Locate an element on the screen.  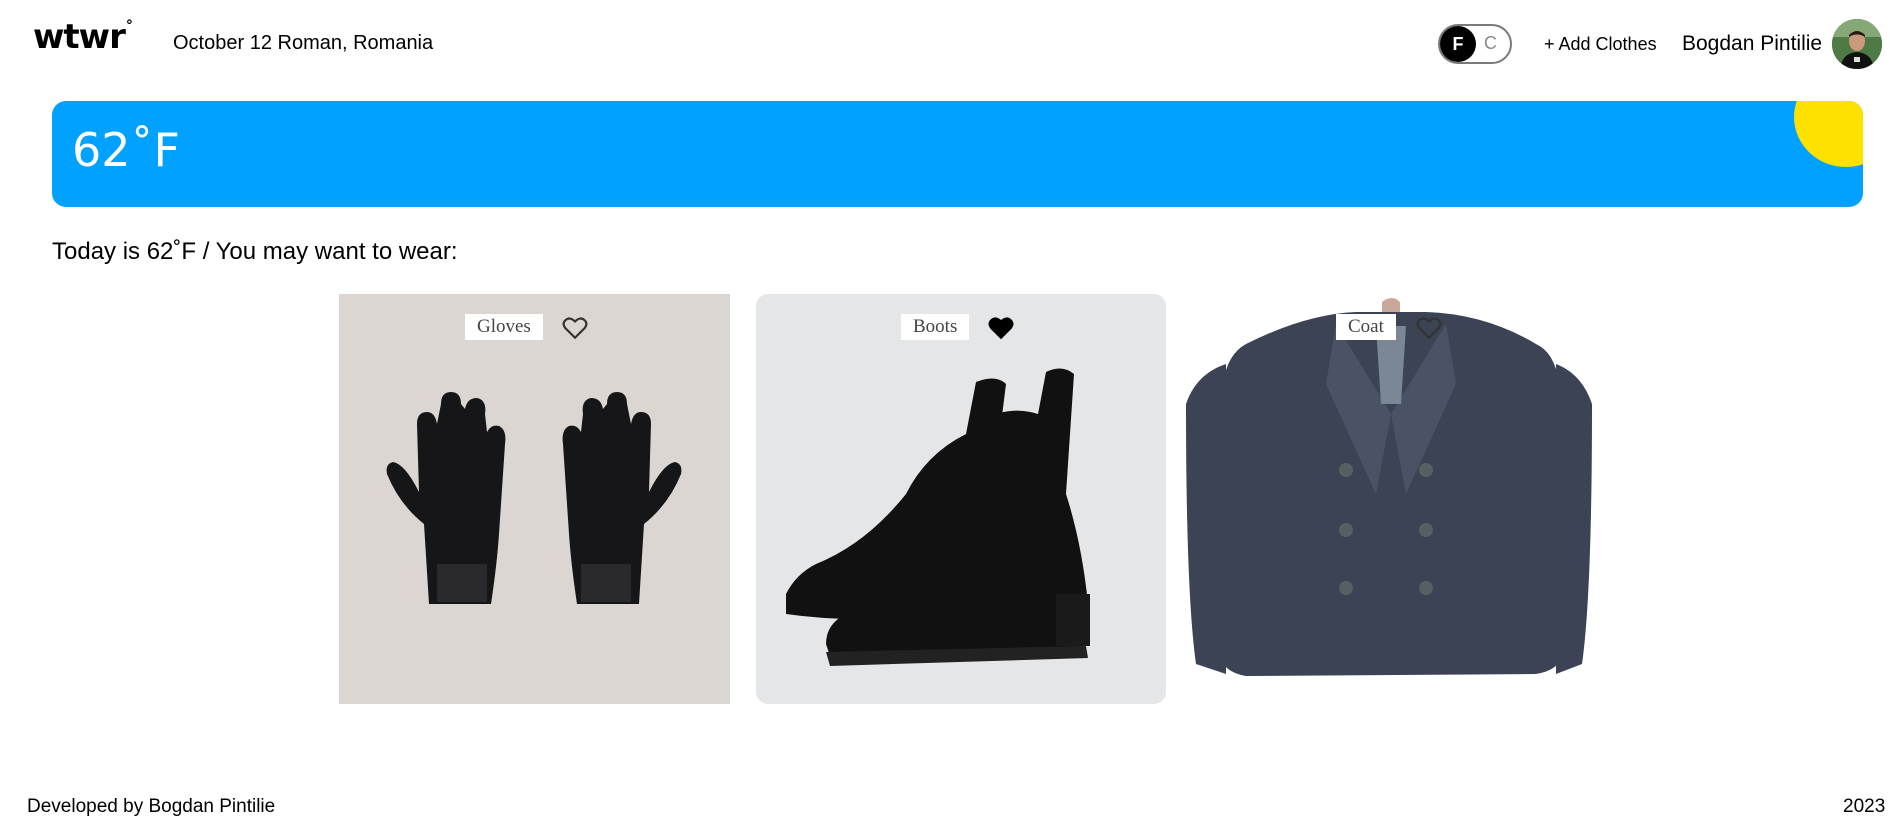
item-name-coat: Coat is located at coordinates (1366, 327).